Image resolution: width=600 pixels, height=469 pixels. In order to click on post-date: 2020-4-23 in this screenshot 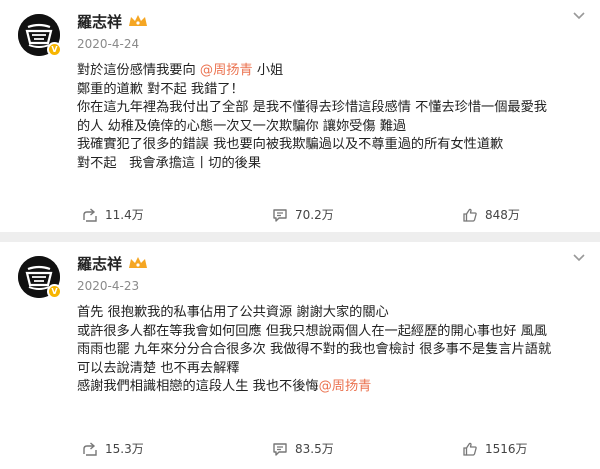, I will do `click(108, 286)`.